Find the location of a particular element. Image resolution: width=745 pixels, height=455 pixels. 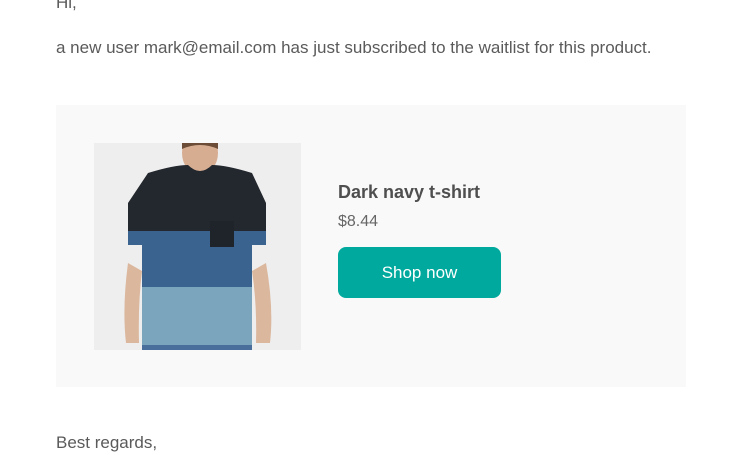

greeting-text: Hi, is located at coordinates (66, 6).